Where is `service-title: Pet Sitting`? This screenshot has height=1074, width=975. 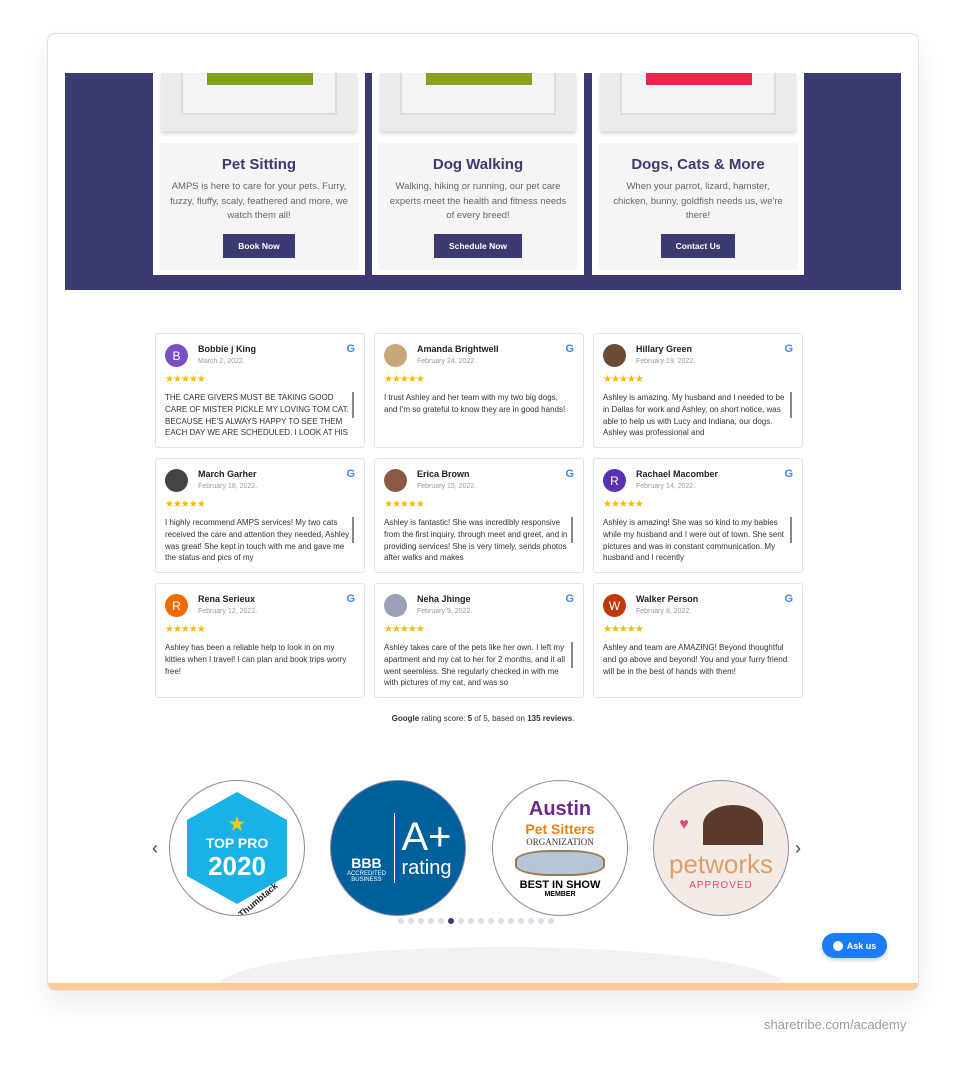
service-title: Pet Sitting is located at coordinates (259, 164).